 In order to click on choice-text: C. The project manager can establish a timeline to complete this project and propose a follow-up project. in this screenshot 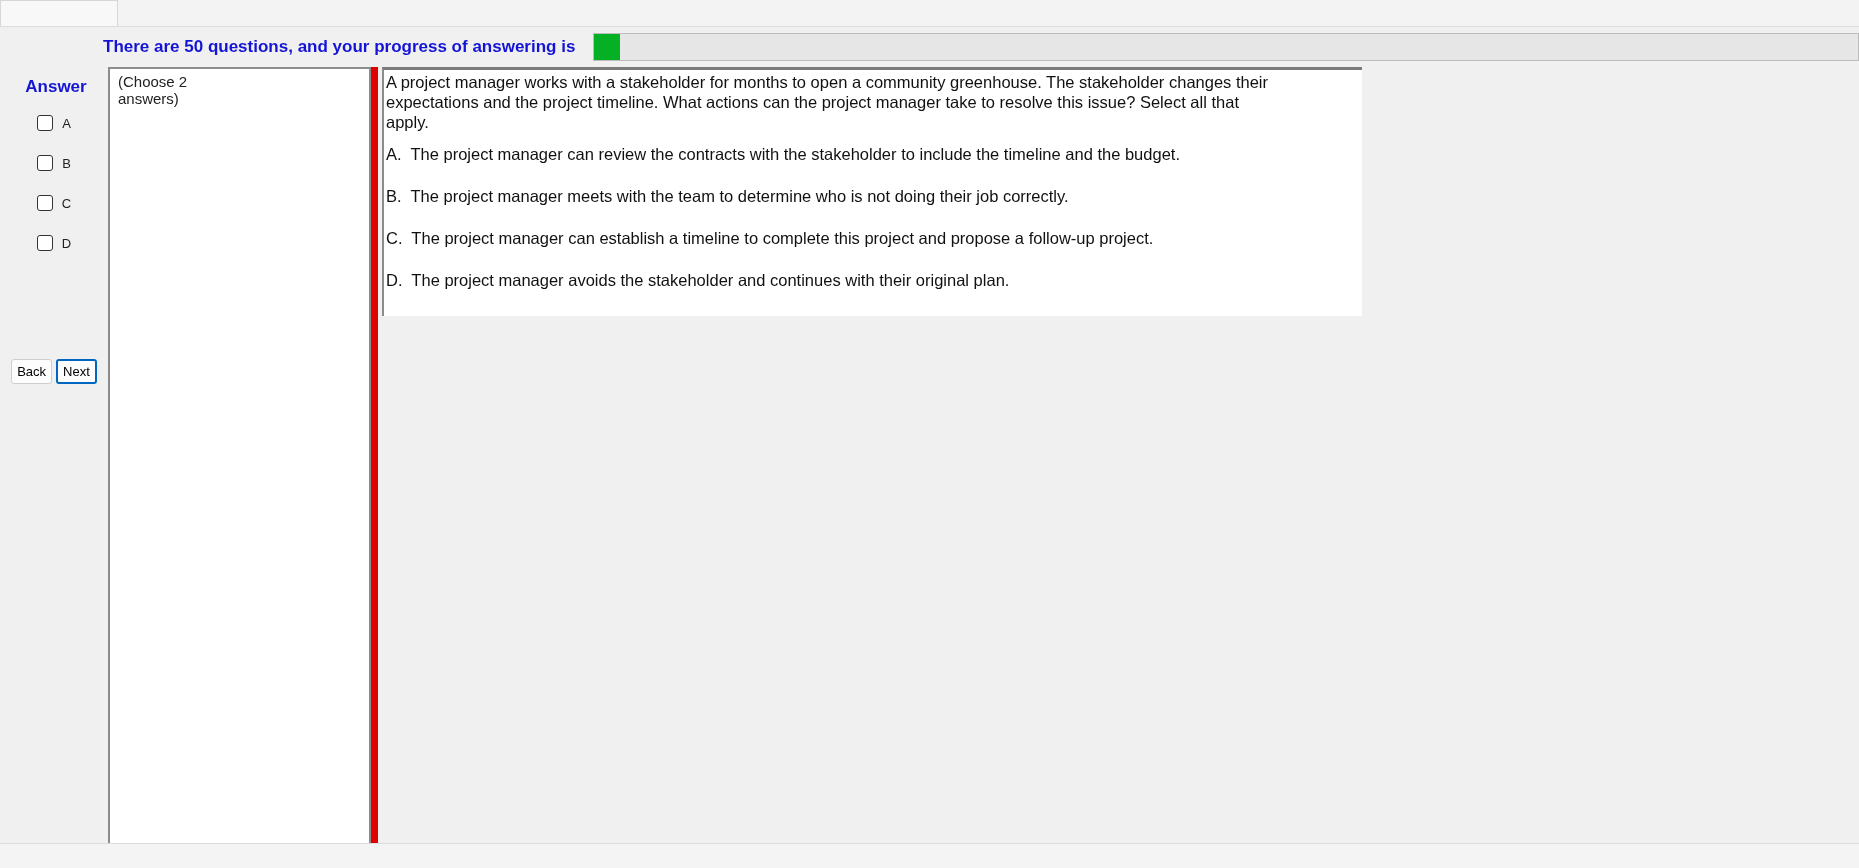, I will do `click(770, 238)`.